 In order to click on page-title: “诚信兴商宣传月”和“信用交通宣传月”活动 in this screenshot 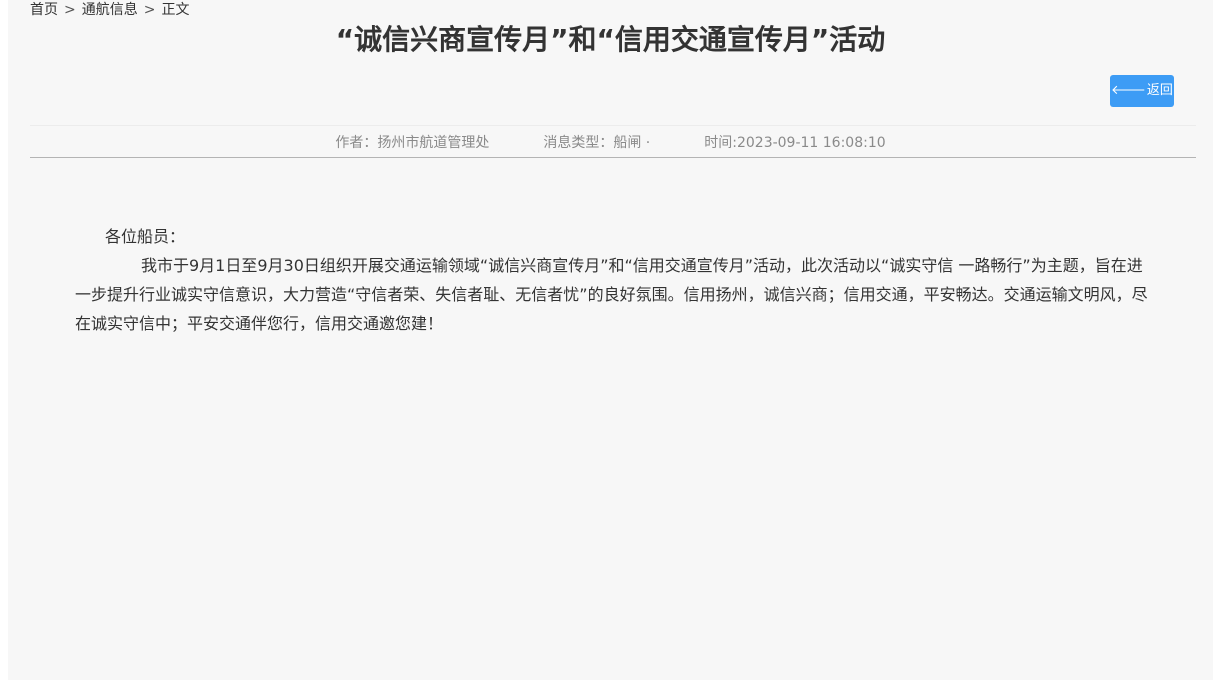, I will do `click(610, 39)`.